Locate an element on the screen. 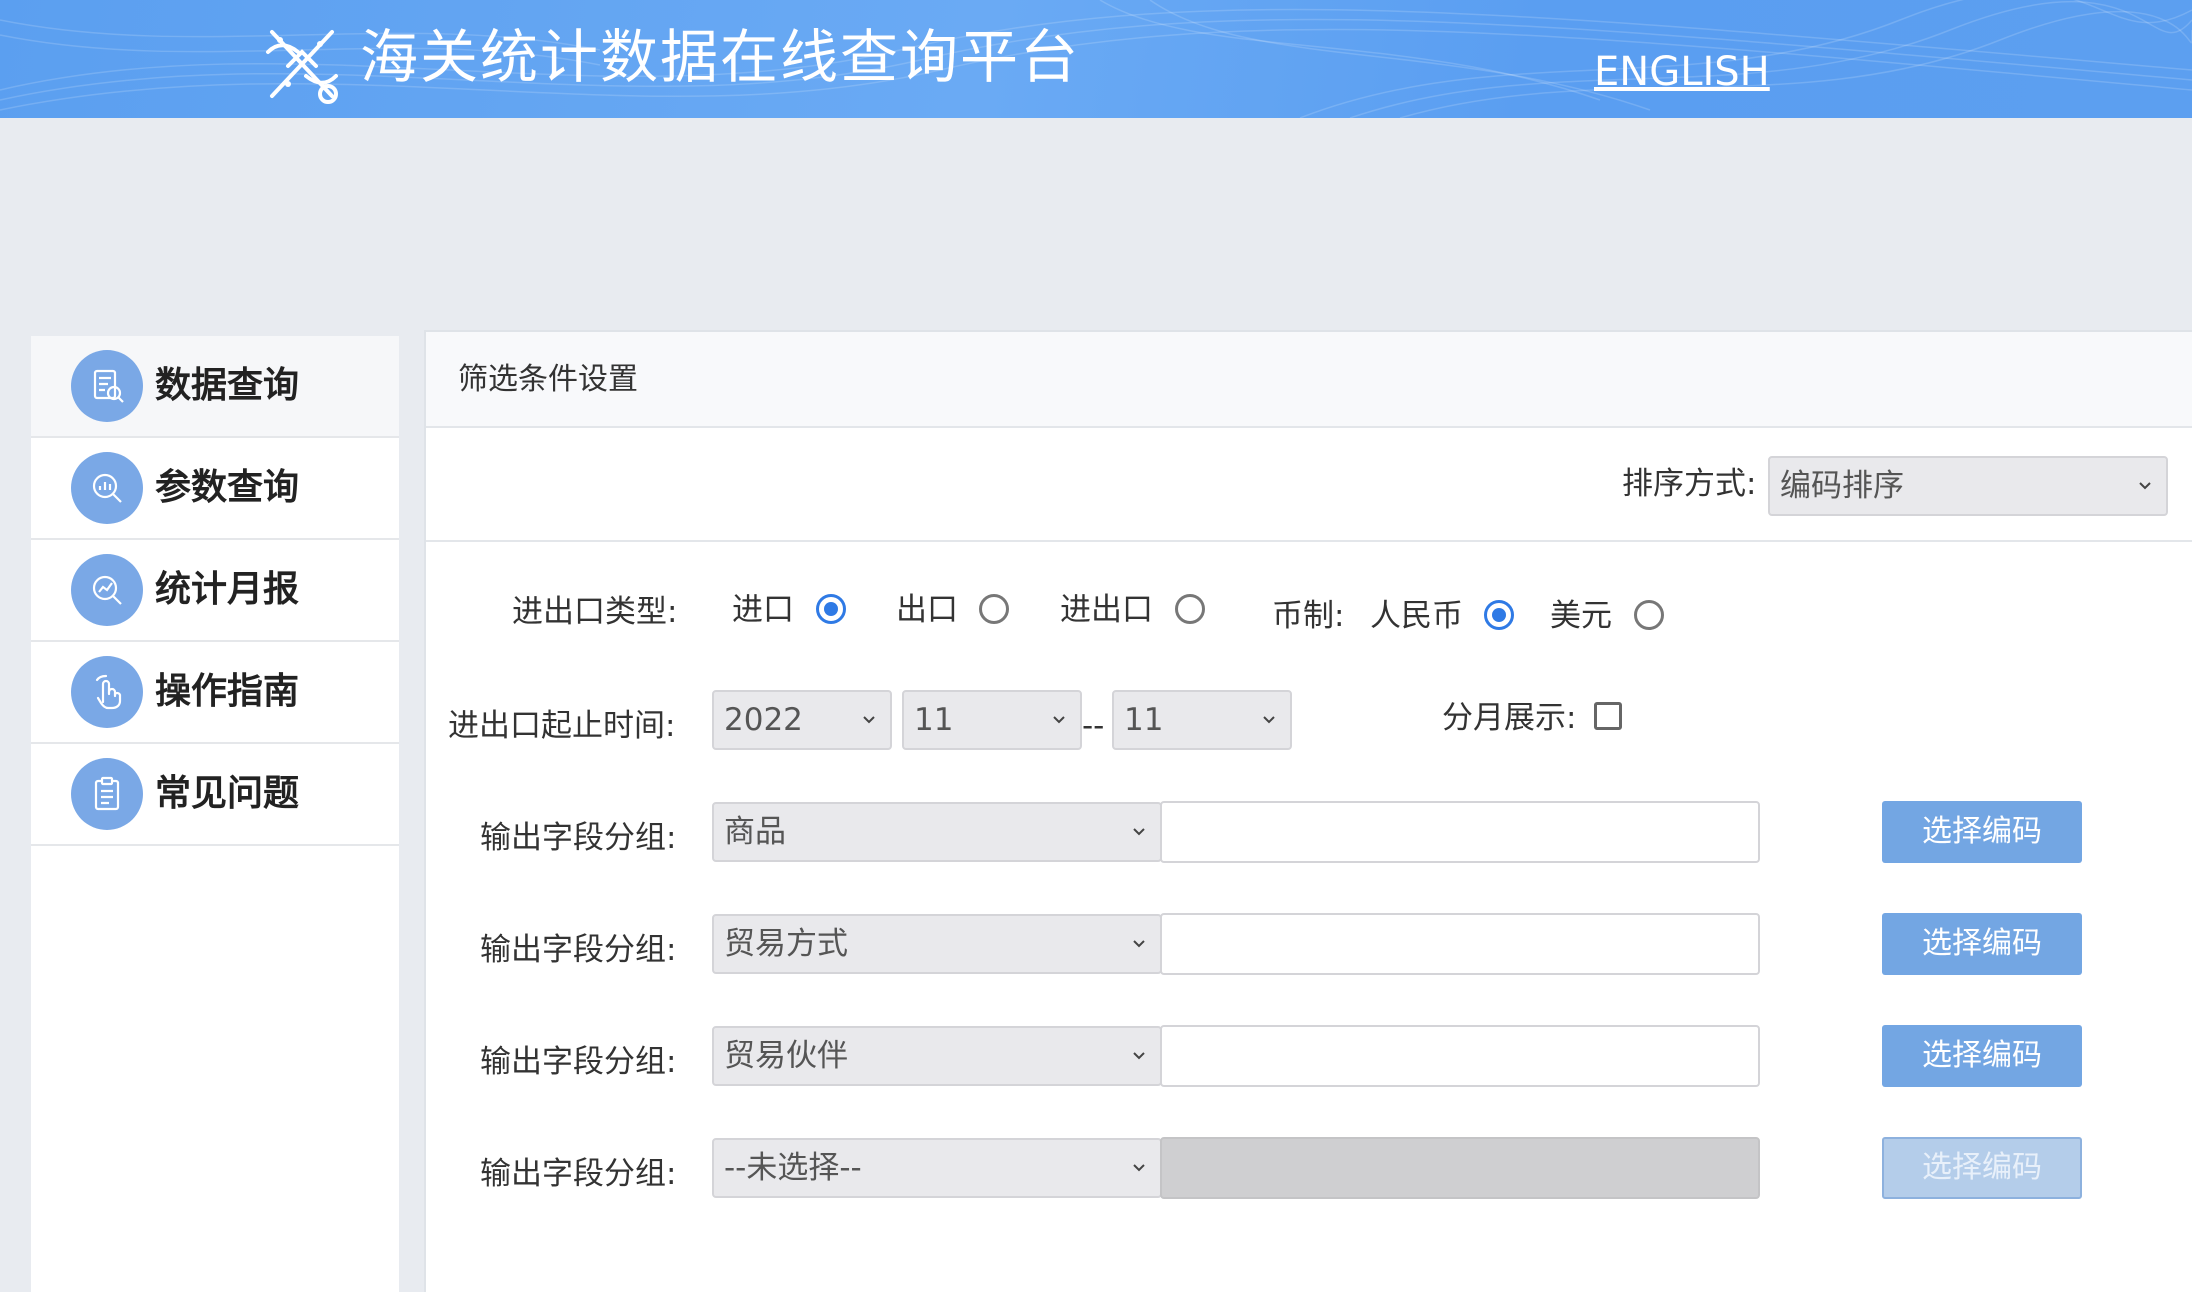  sidebar-item-data-query: 数据查询 is located at coordinates (215, 387).